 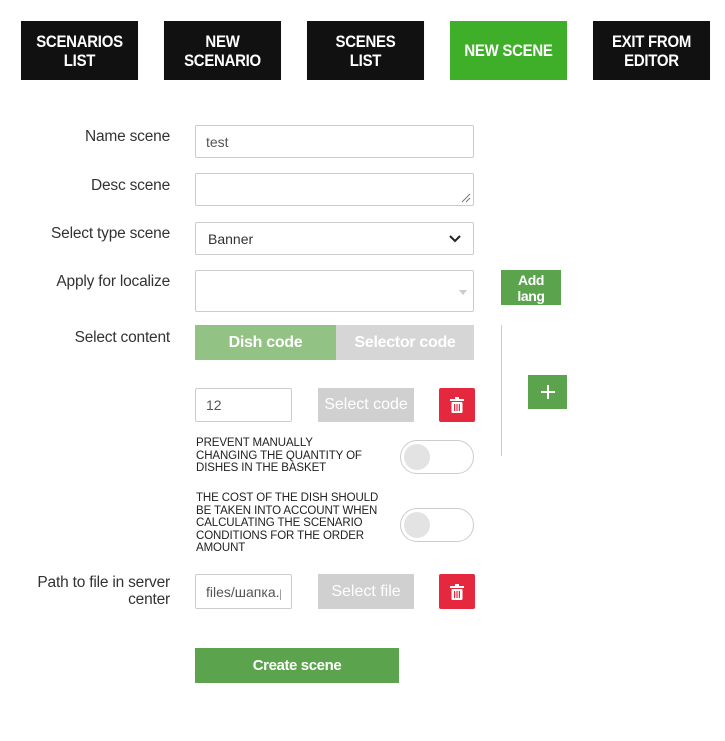 What do you see at coordinates (405, 342) in the screenshot?
I see `tab-selector-code: Selector code` at bounding box center [405, 342].